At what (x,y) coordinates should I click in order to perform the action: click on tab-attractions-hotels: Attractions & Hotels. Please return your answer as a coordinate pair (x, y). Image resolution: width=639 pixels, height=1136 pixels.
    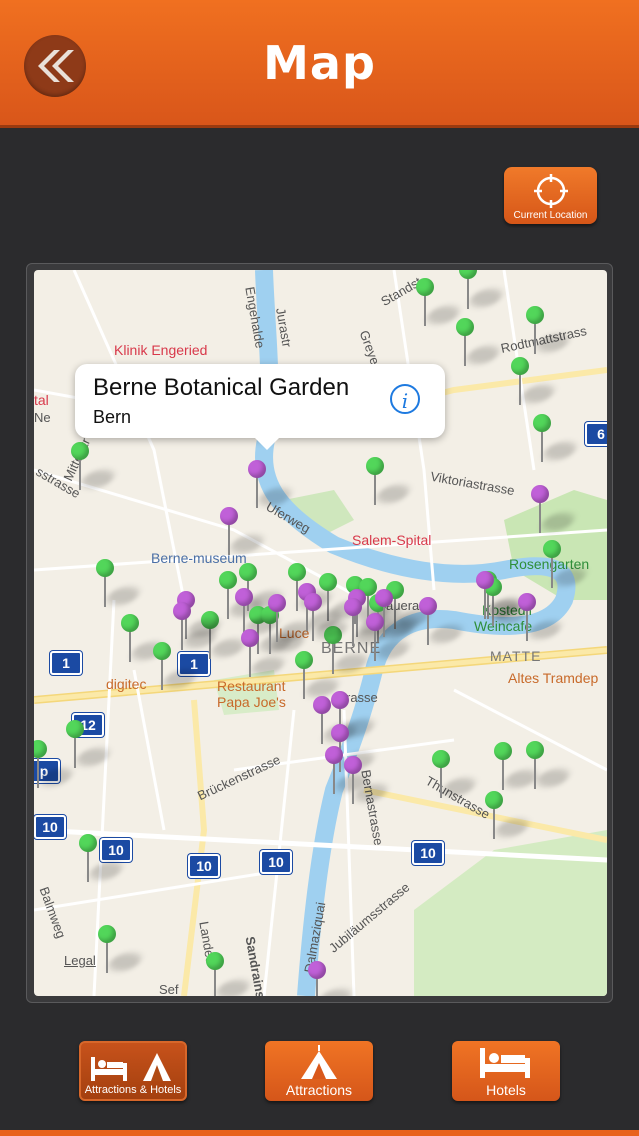
    Looking at the image, I should click on (133, 1071).